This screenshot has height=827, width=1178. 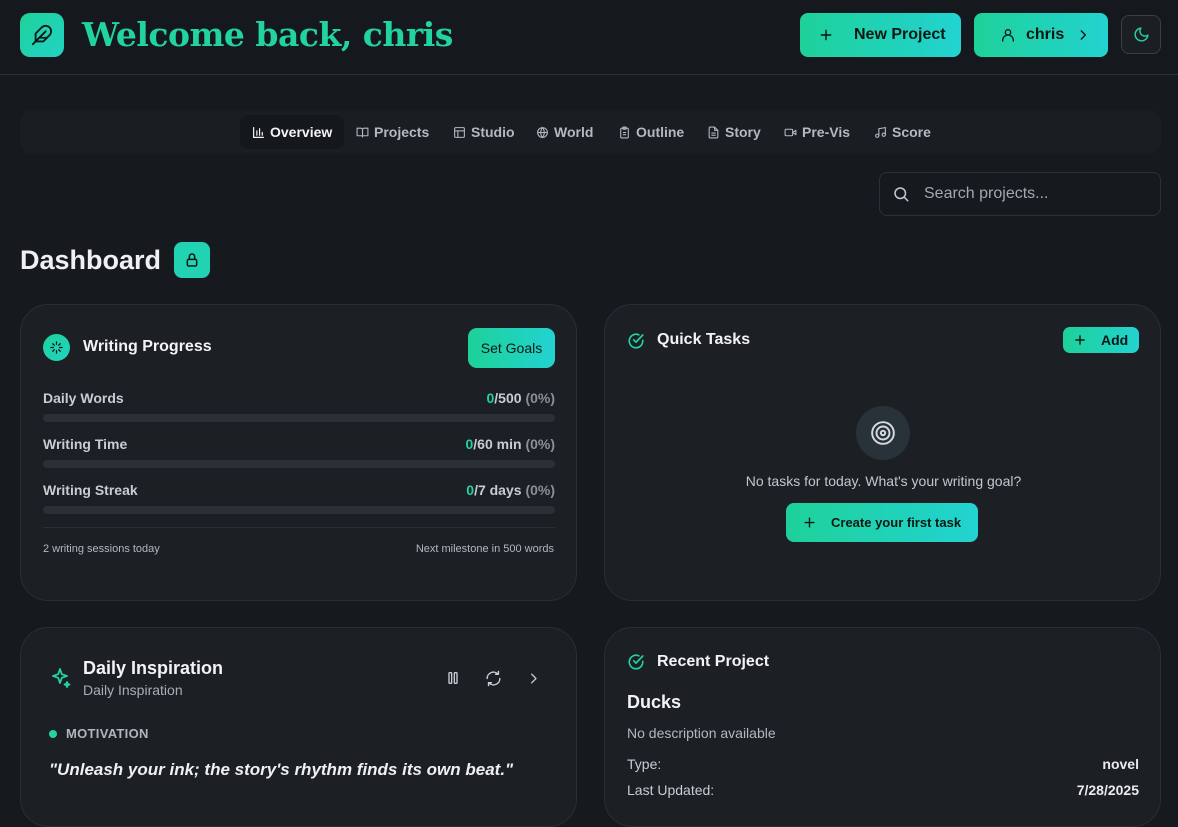 I want to click on user-menu-button: chris, so click(x=1041, y=35).